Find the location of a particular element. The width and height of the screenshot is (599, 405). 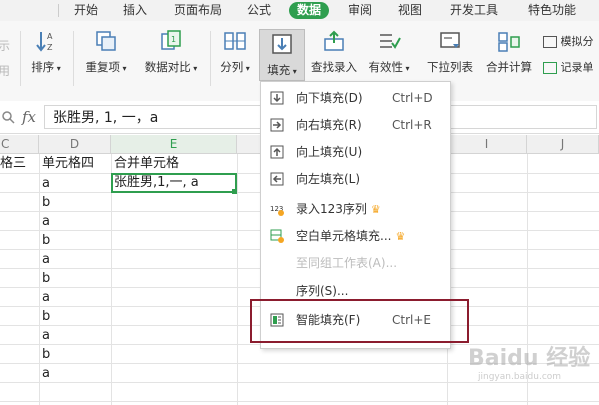

menu-item-blank-cell-fill: 空白单元格填充... ♛ is located at coordinates (355, 236).